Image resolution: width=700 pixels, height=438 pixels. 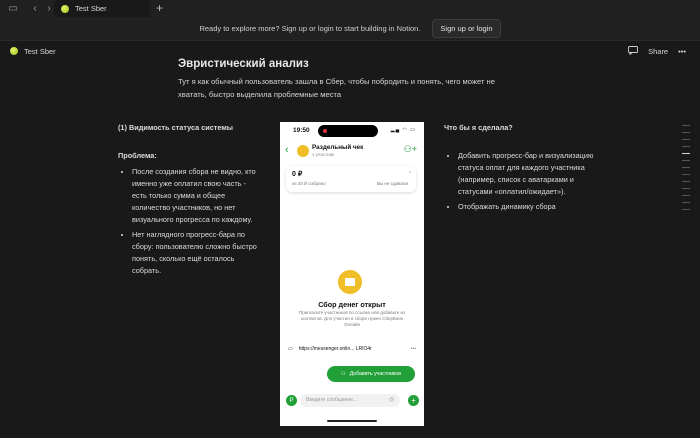 I want to click on browser-tab-strip: ▭ ‹ › Test Sber +, so click(x=350, y=8).